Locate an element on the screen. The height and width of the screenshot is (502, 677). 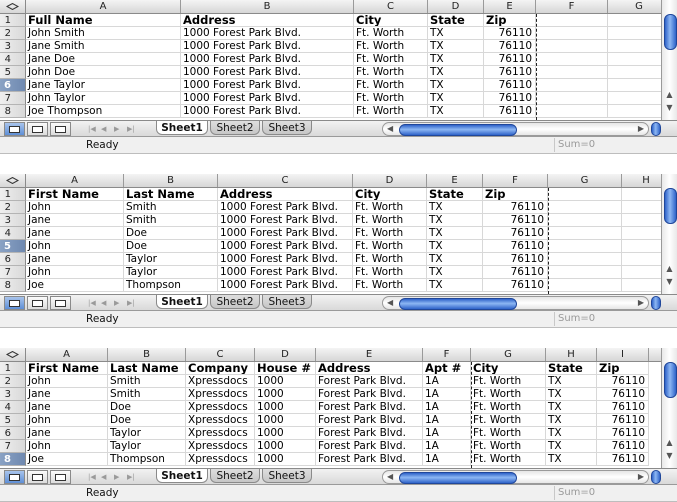
cell-d3: 1000 is located at coordinates (285, 394).